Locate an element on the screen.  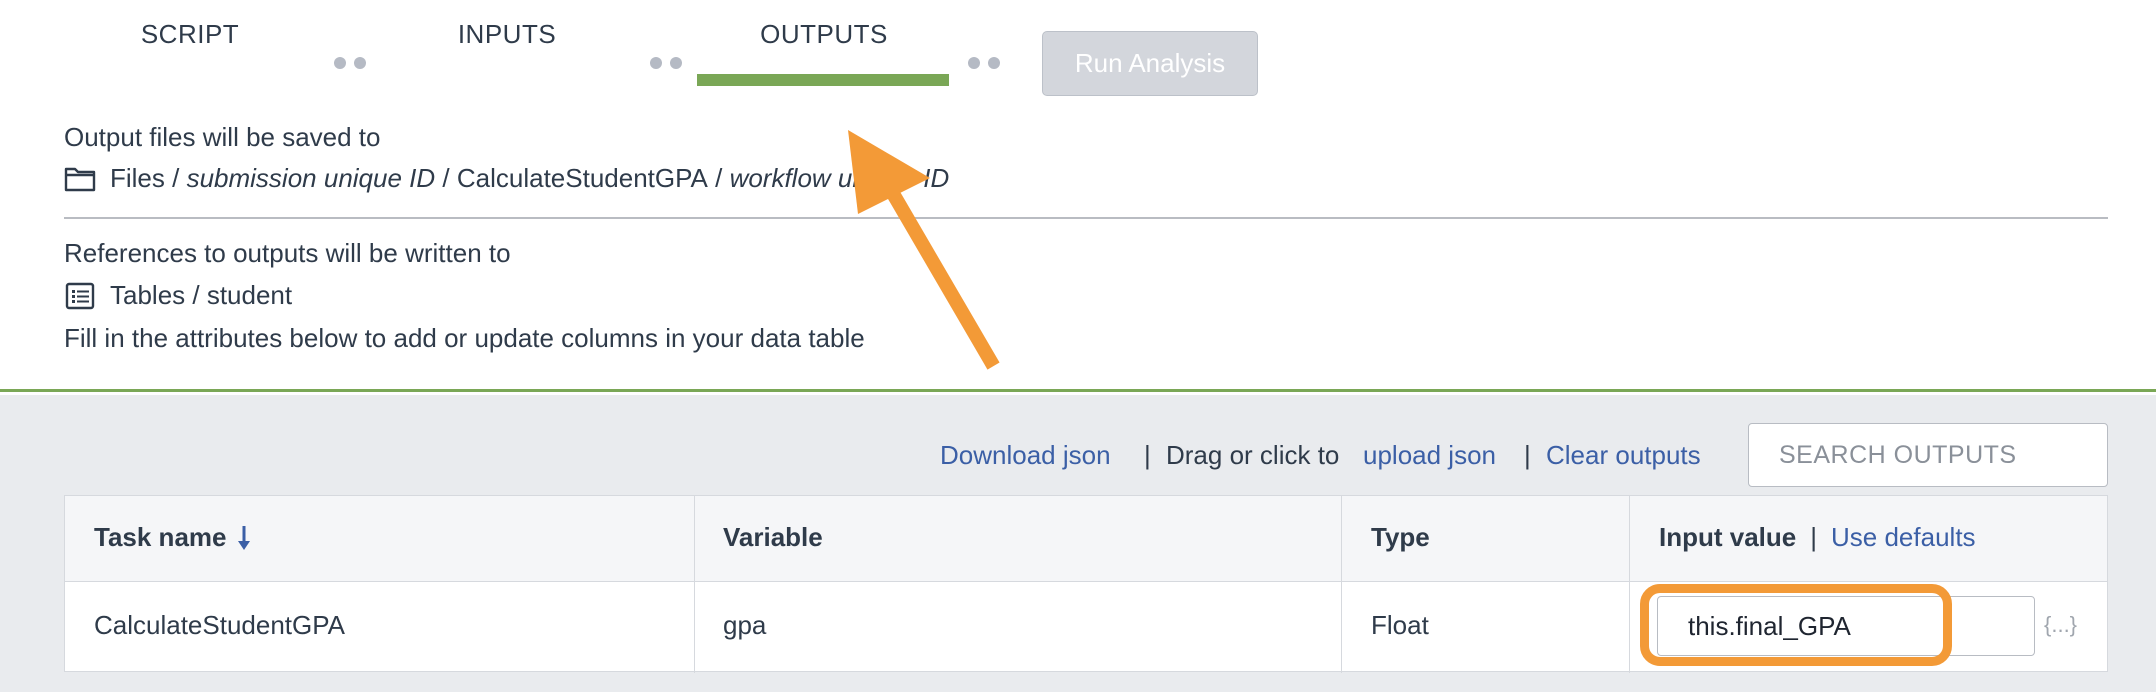
tab-inputs: INPUTS is located at coordinates (507, 34).